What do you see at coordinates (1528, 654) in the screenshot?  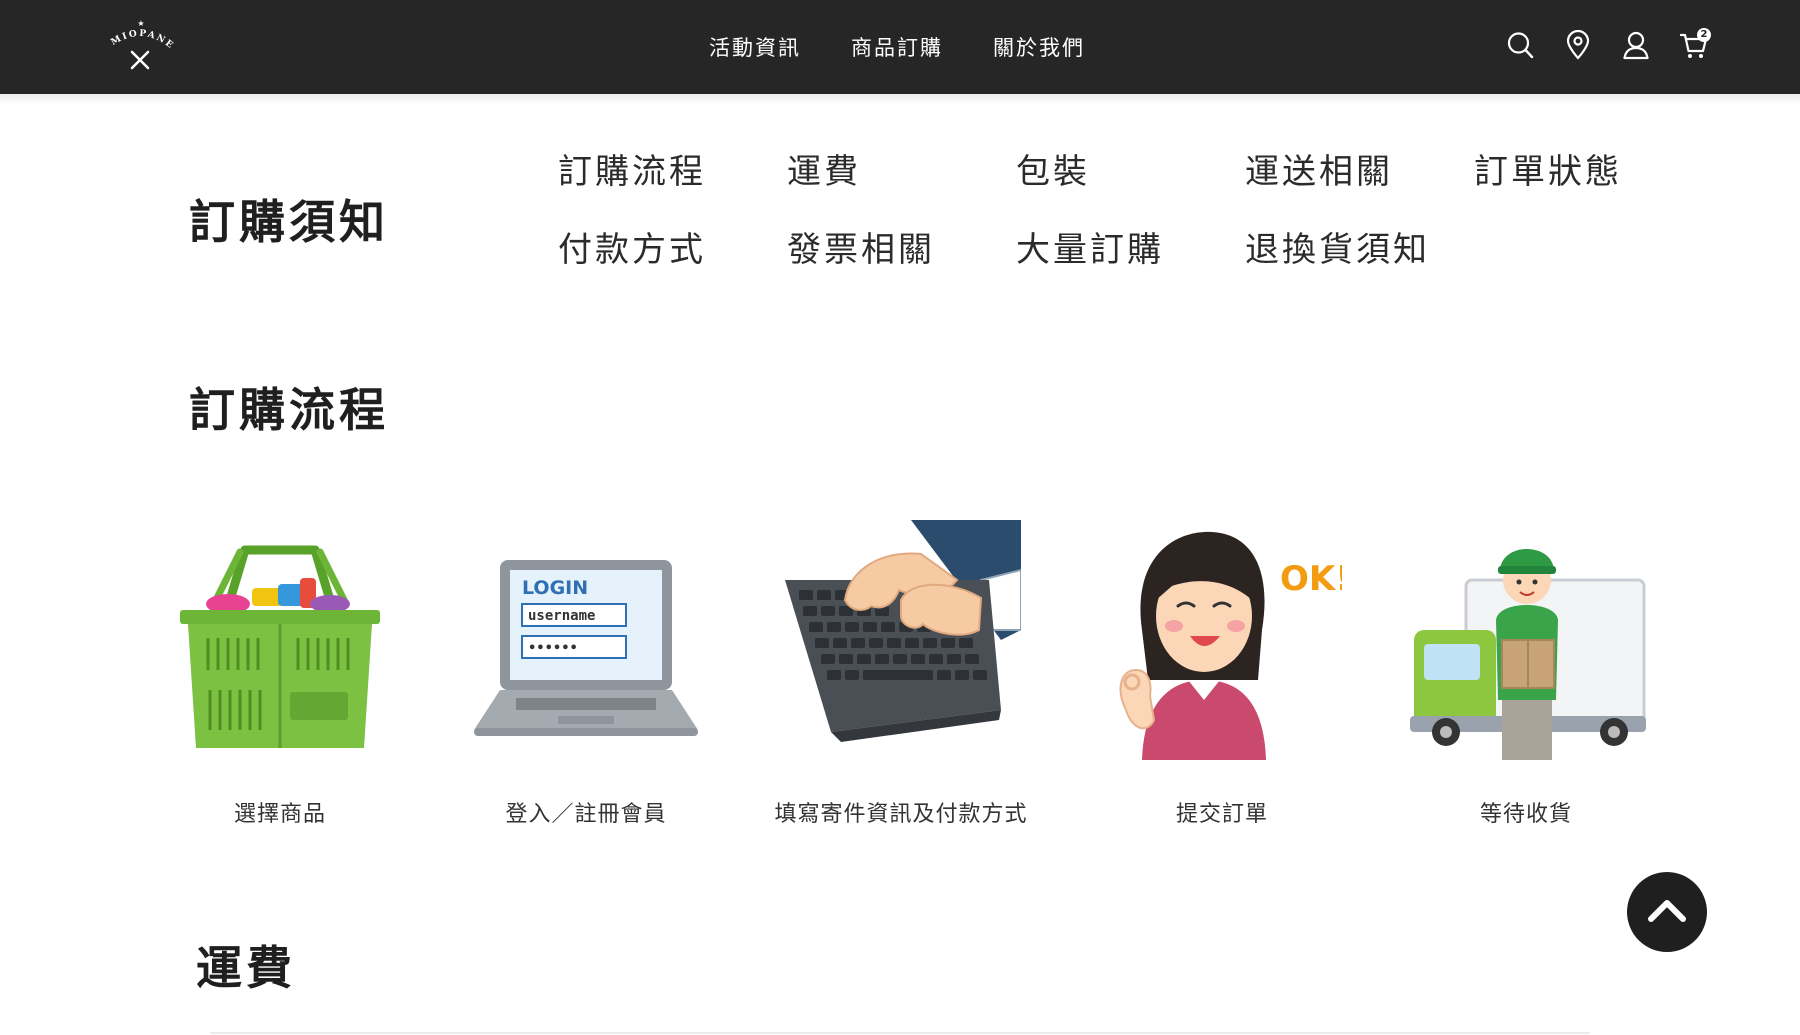 I see `delivery-illustration` at bounding box center [1528, 654].